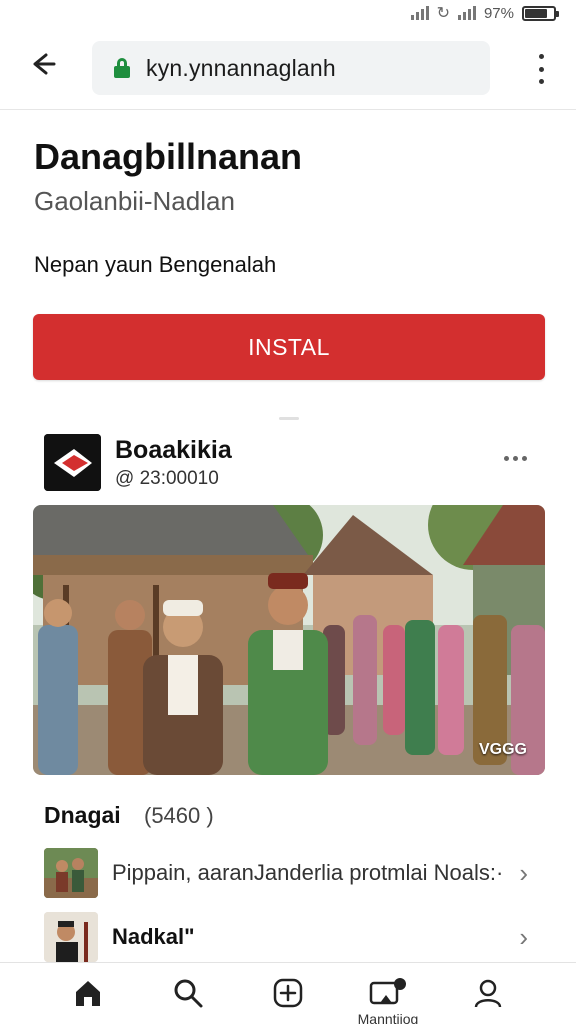  I want to click on section-title: Dnagai, so click(82, 815).